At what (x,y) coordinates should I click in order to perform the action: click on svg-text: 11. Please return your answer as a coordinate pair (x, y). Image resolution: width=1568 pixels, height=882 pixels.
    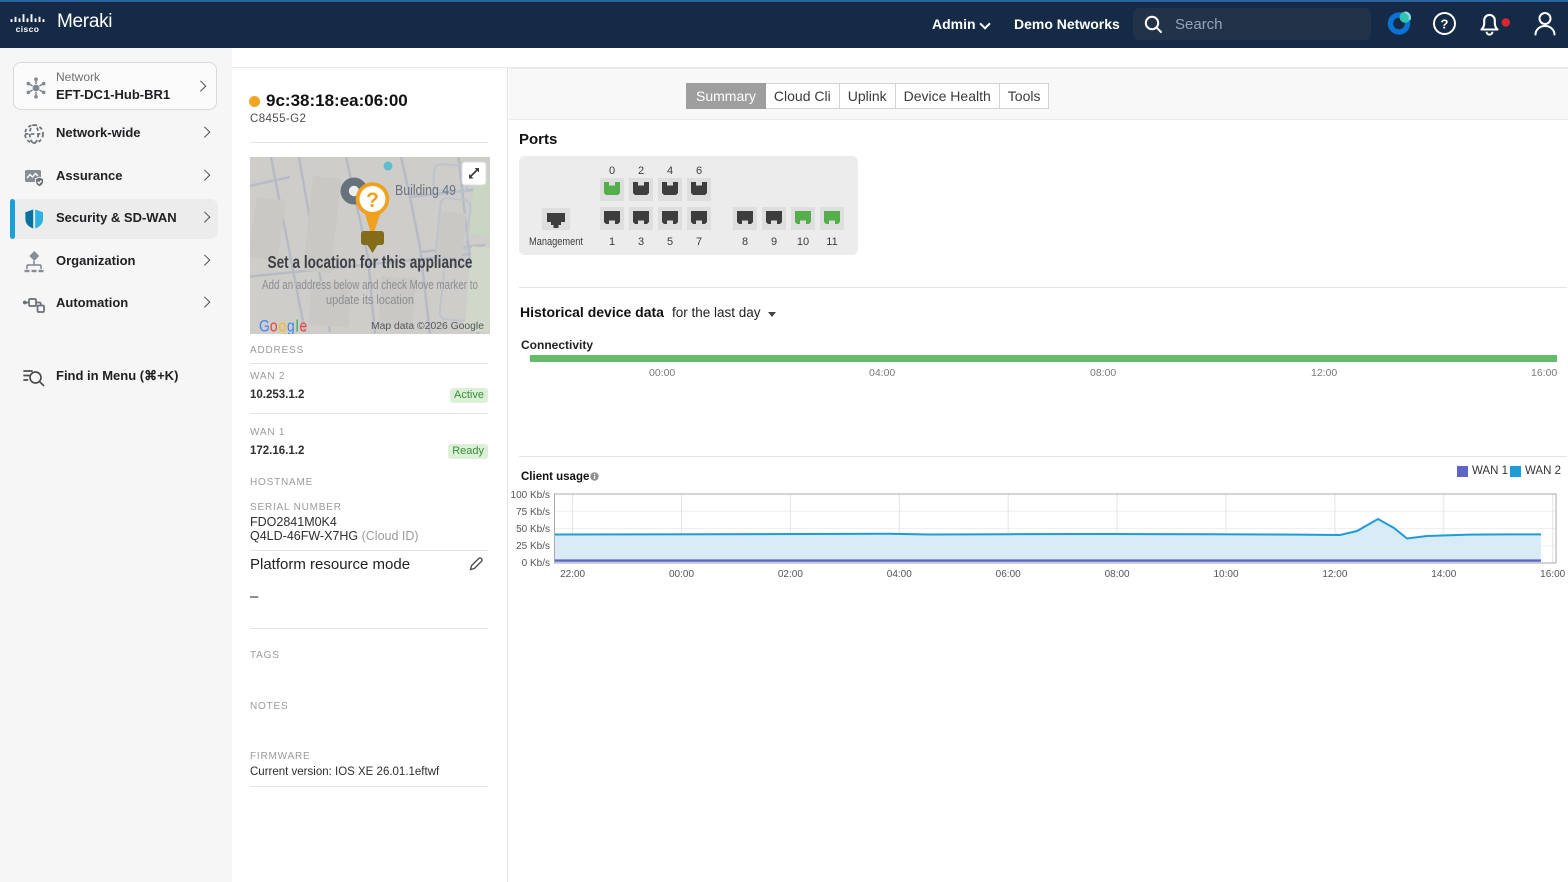
    Looking at the image, I should click on (831, 242).